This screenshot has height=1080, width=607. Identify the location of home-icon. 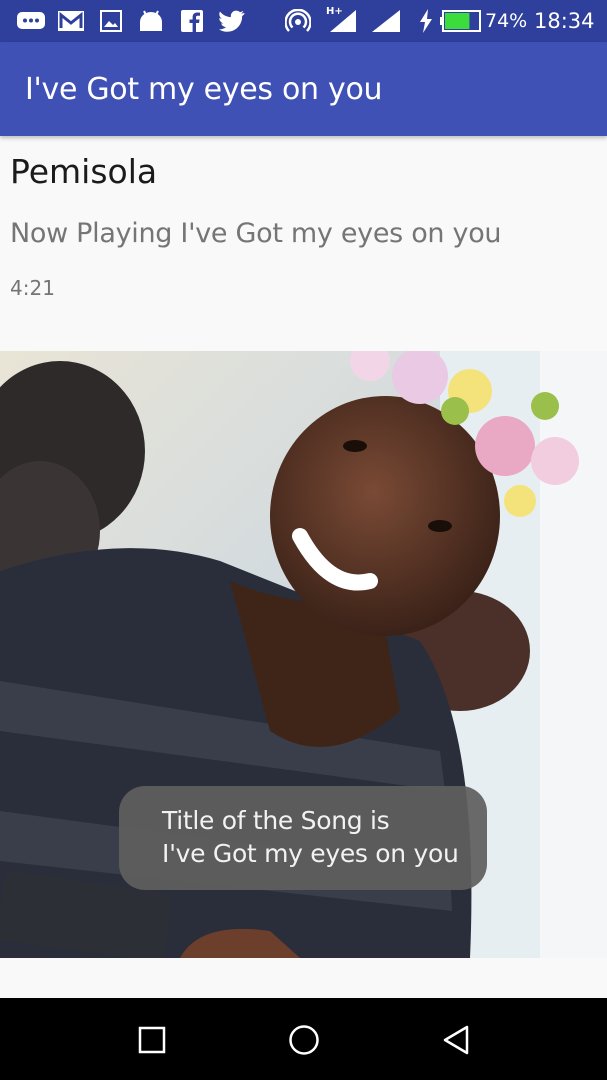
(304, 1040).